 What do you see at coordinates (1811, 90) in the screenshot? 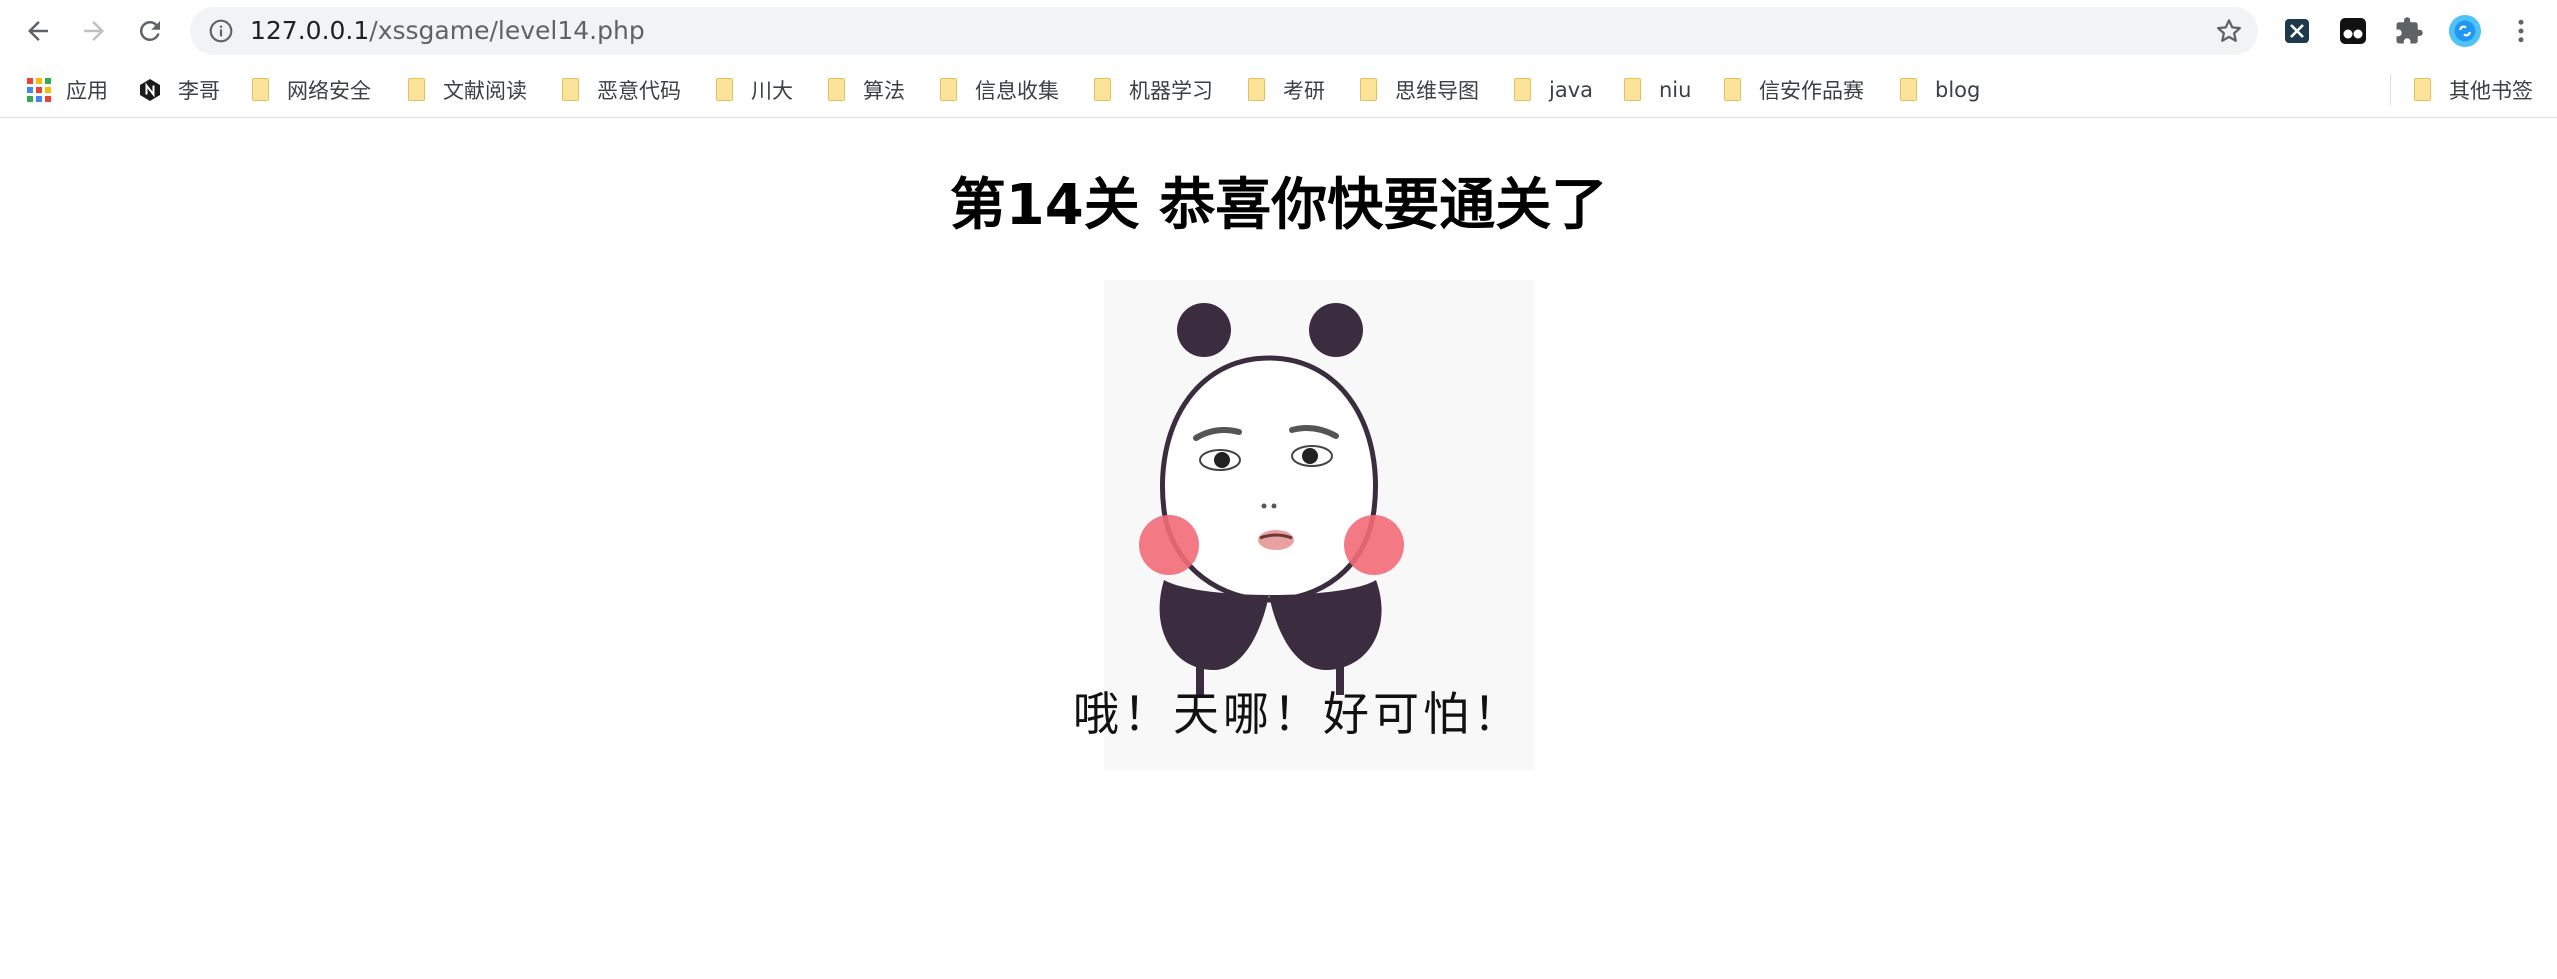
I see `bookmark-label: 信安作品赛` at bounding box center [1811, 90].